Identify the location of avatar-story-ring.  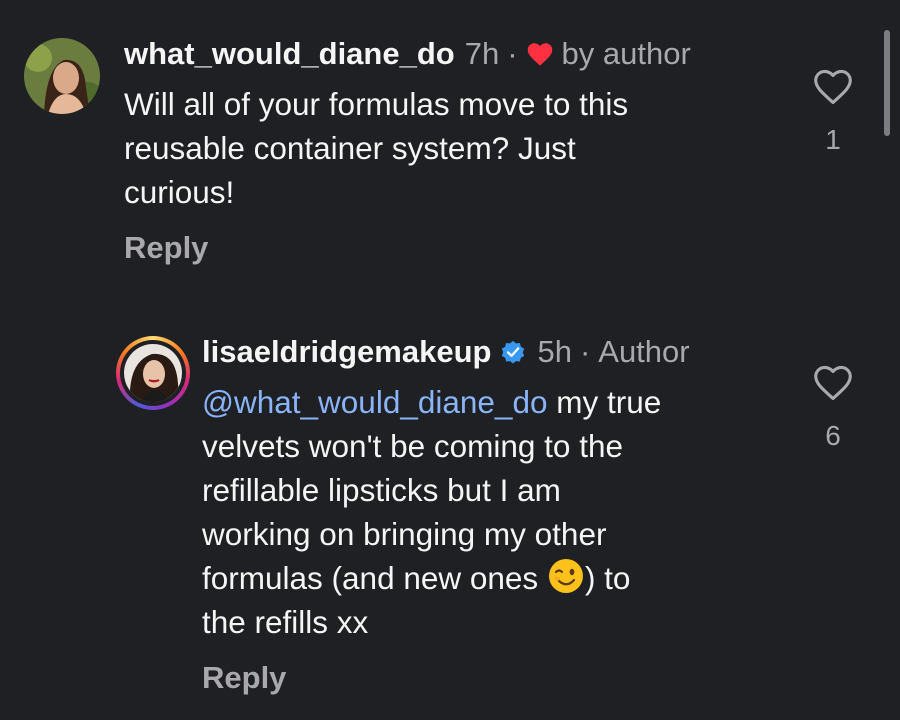
(153, 373).